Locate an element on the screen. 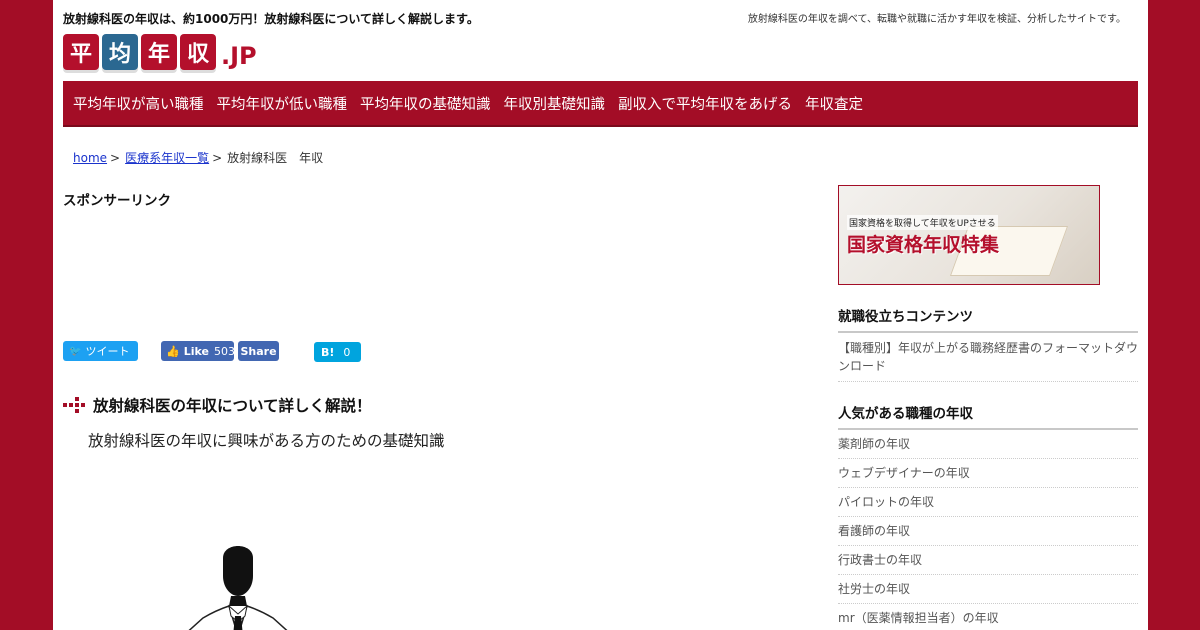  facebook-share-button: Share is located at coordinates (258, 351).